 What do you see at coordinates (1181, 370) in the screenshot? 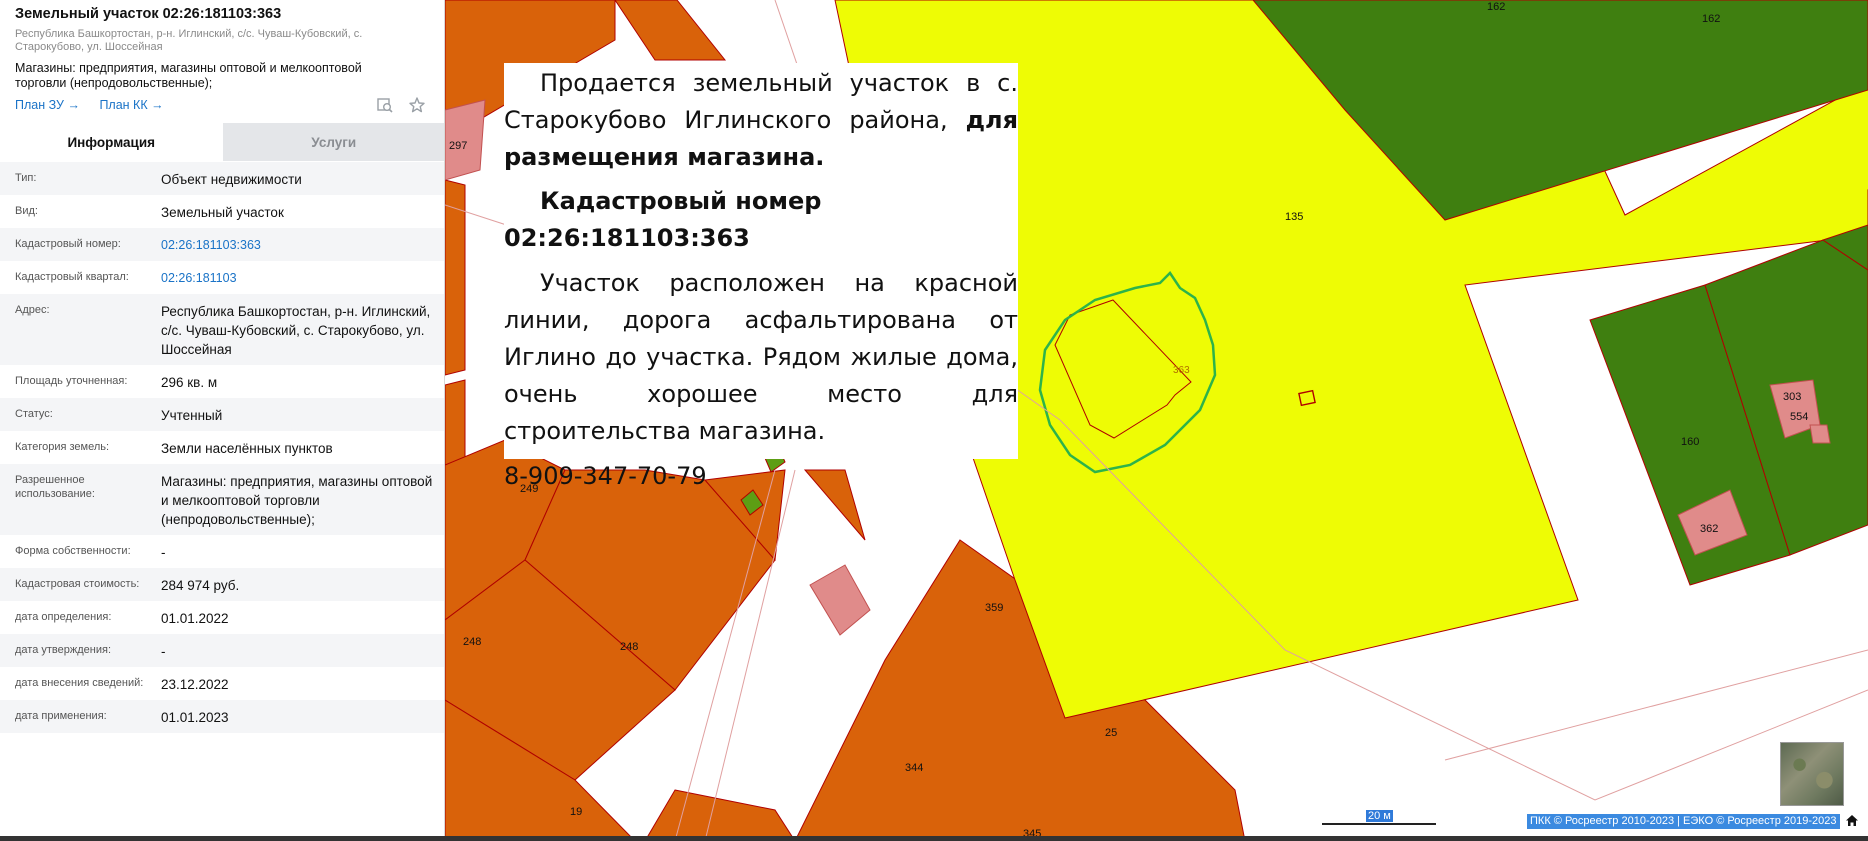
I see `parcel-label: 363` at bounding box center [1181, 370].